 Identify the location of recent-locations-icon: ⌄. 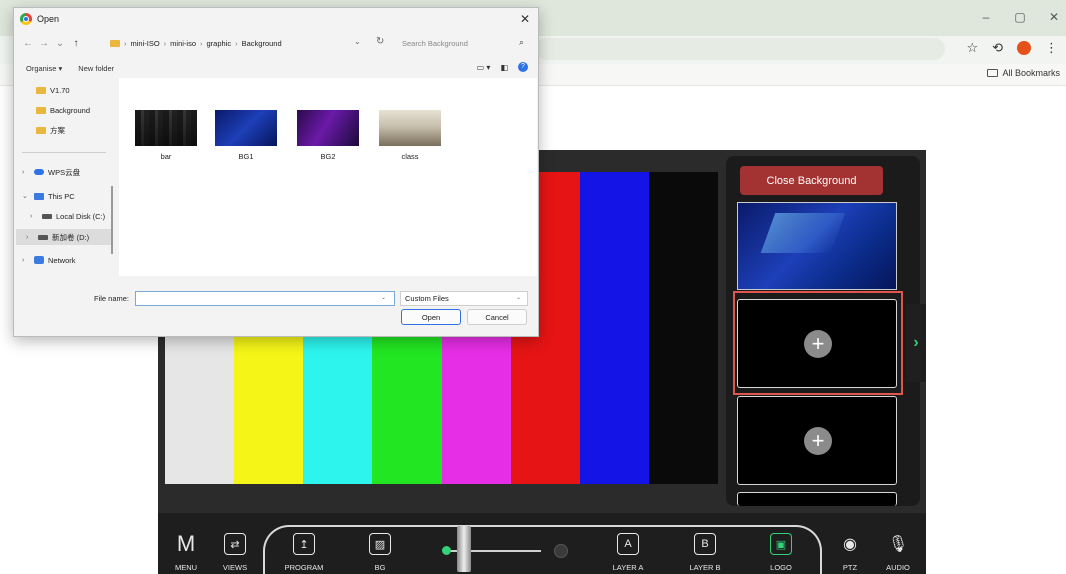
(60, 43).